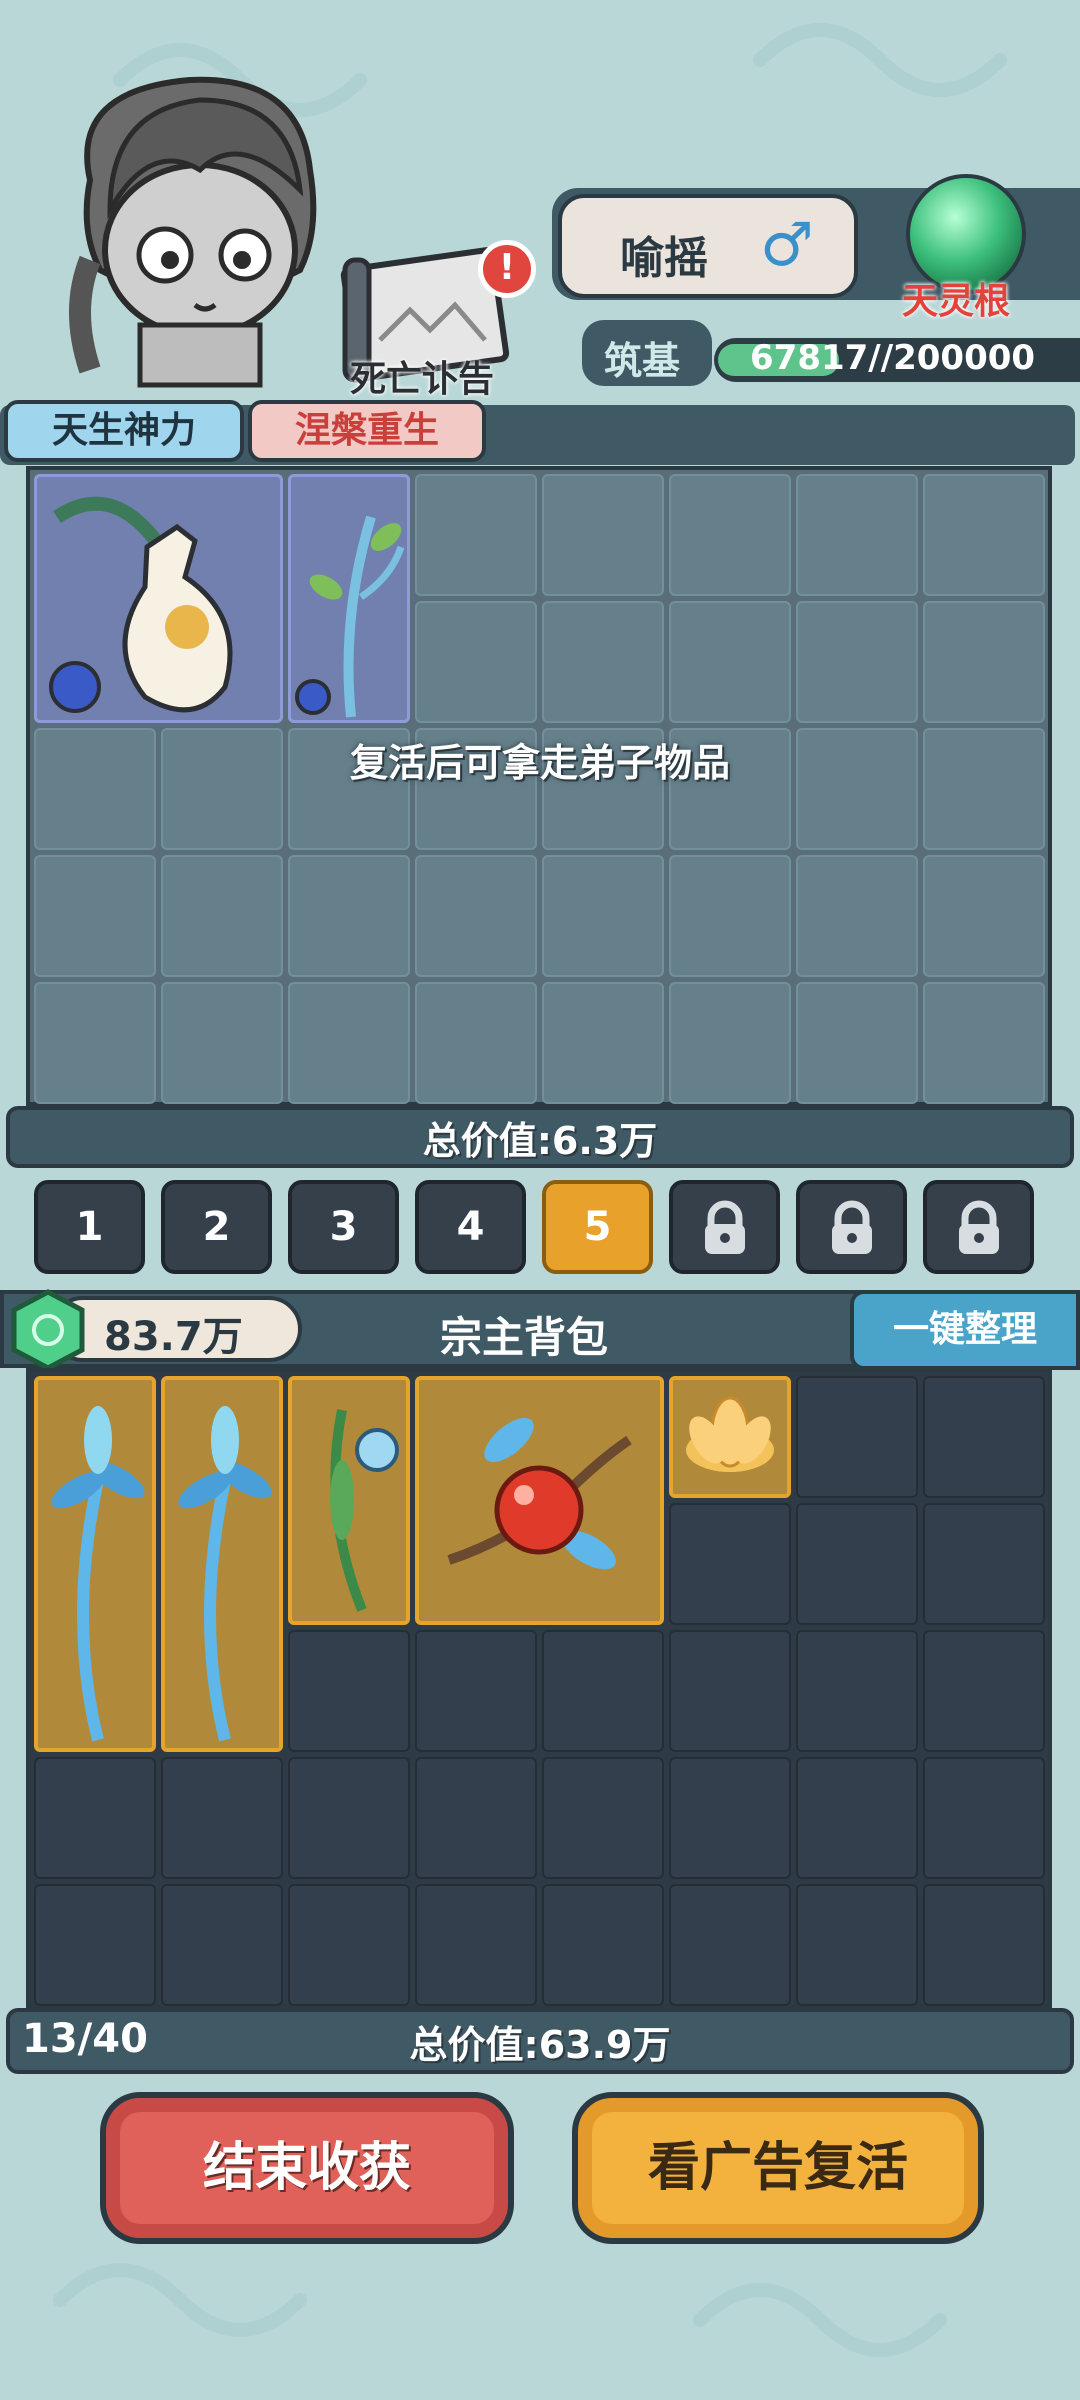 This screenshot has width=1080, height=2400. I want to click on disciple-portrait, so click(193, 232).